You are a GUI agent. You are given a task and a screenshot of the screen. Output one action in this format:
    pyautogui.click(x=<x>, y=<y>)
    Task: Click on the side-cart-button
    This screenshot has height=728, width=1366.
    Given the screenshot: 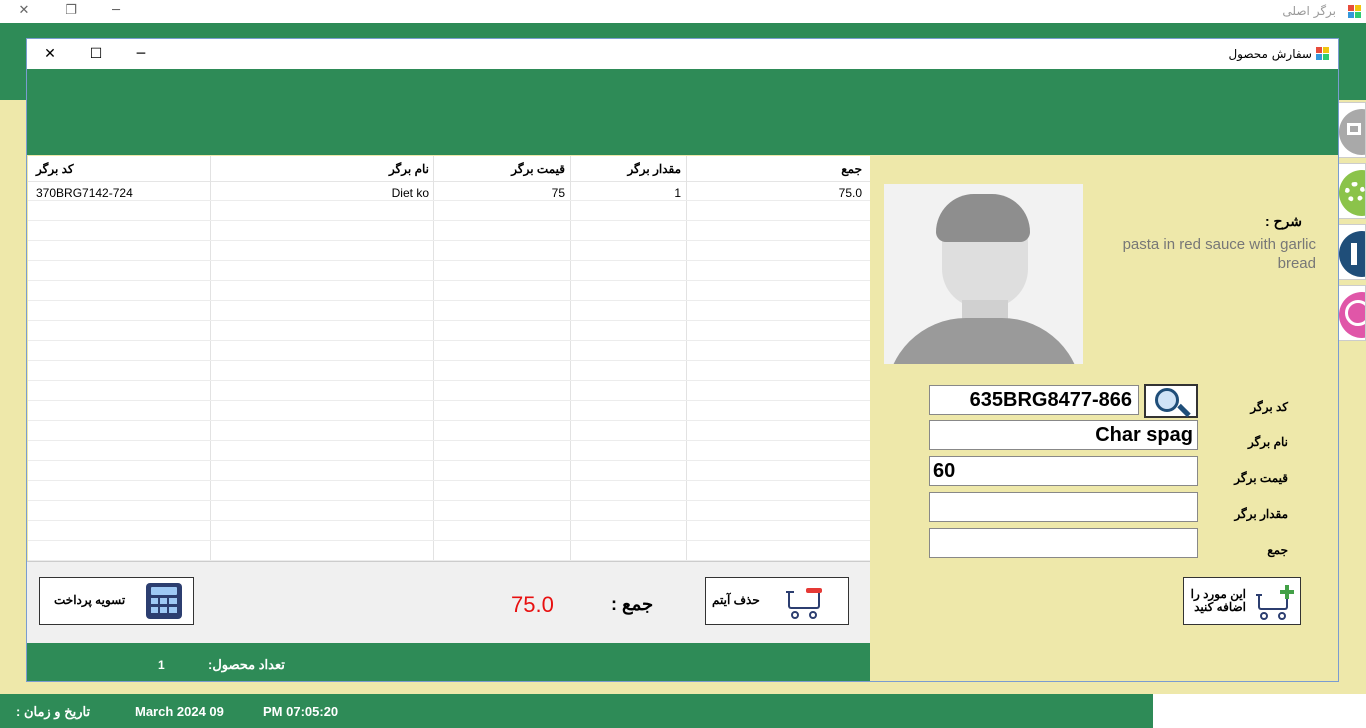 What is the action you would take?
    pyautogui.click(x=1351, y=130)
    